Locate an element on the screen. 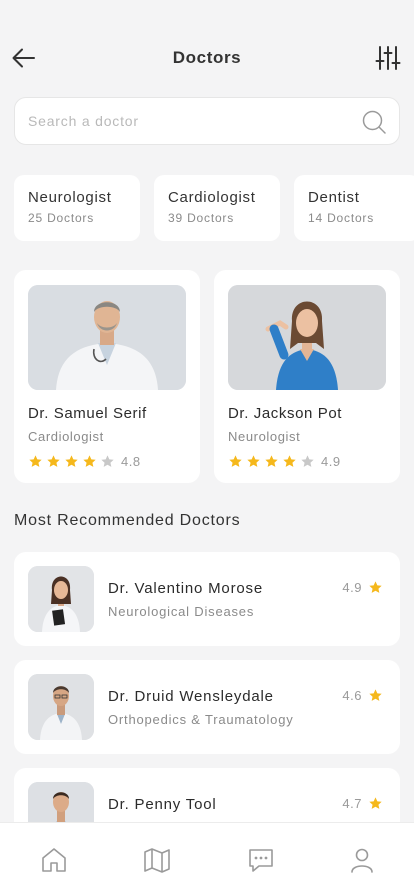 This screenshot has width=414, height=896. nav-map is located at coordinates (157, 860).